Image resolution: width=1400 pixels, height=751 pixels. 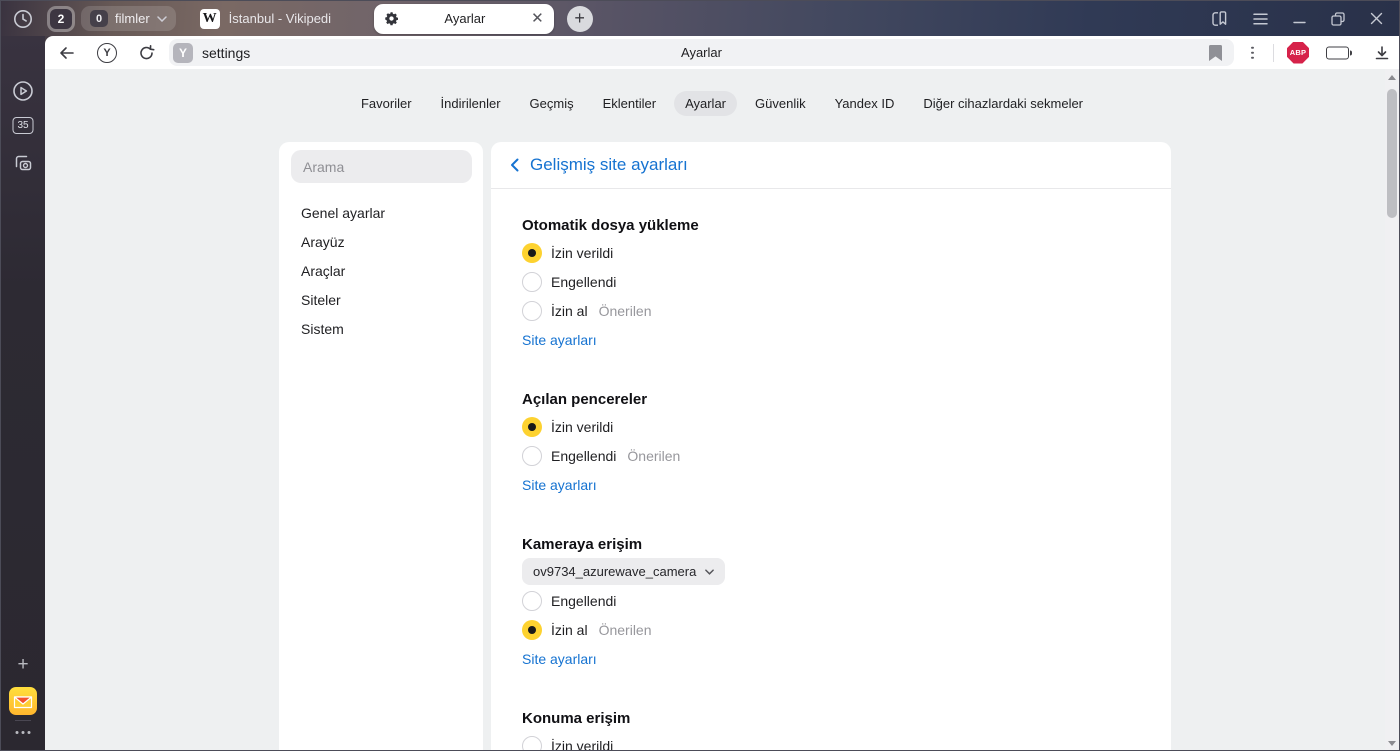 I want to click on pinned-tabs-group: 0 filmler, so click(x=128, y=18).